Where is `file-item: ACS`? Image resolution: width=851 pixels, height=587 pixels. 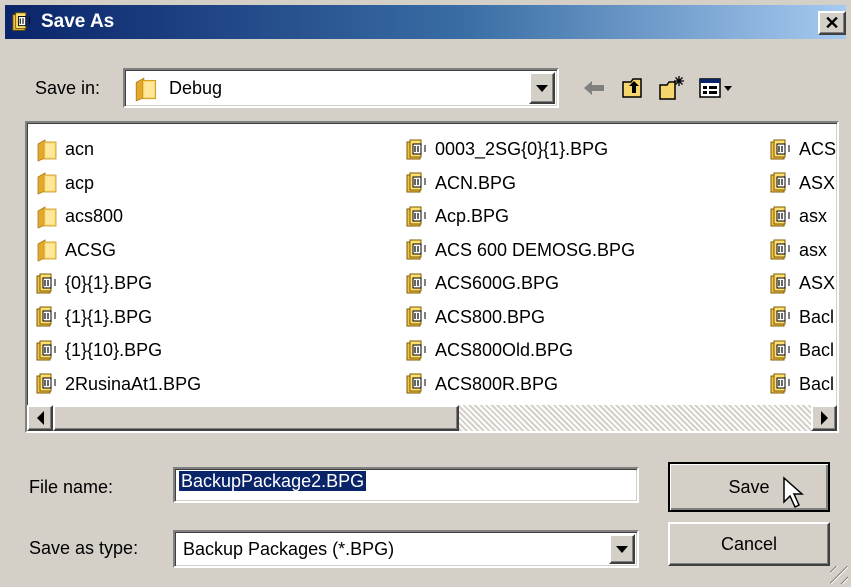
file-item: ACS is located at coordinates (802, 150).